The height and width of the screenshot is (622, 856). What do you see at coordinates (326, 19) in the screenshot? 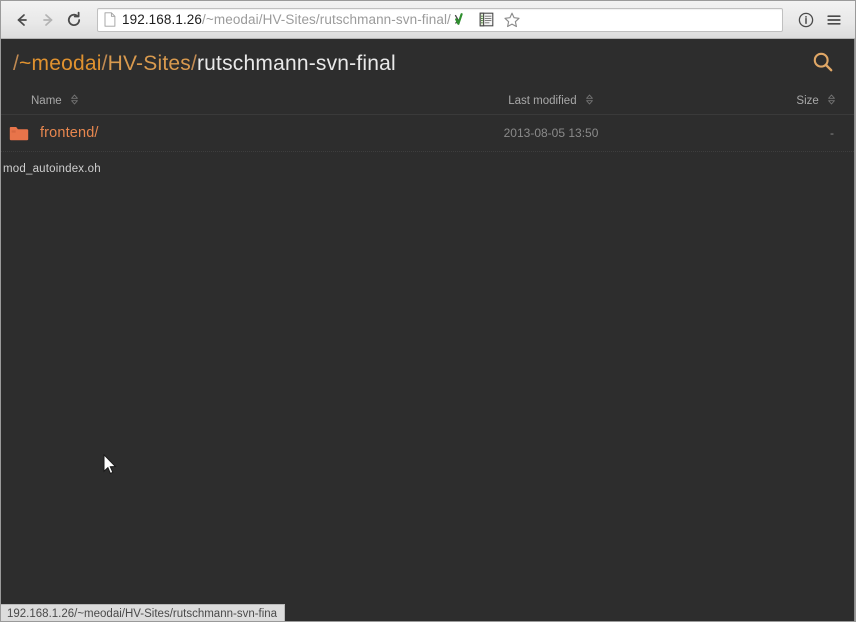
I see `address-path: /~meodai/HV-Sites/rutschmann-svn-final/` at bounding box center [326, 19].